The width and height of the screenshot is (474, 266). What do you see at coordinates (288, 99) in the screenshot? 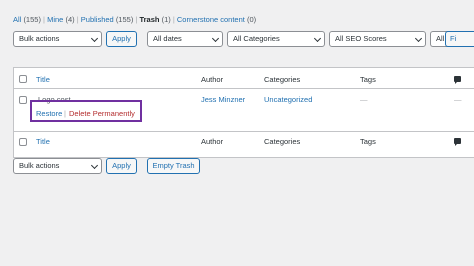
I see `post-category-link: Uncategorized` at bounding box center [288, 99].